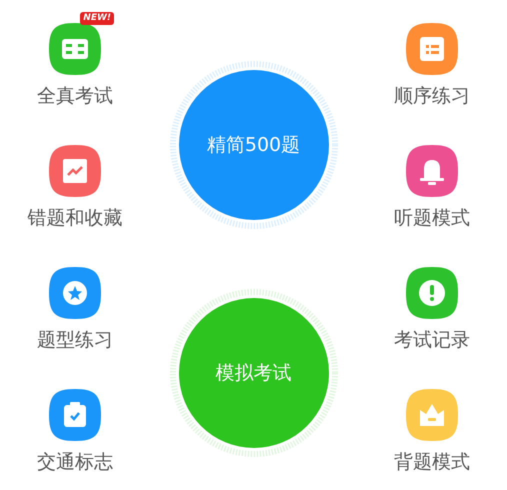  I want to click on menu-label: 背题模式, so click(432, 462).